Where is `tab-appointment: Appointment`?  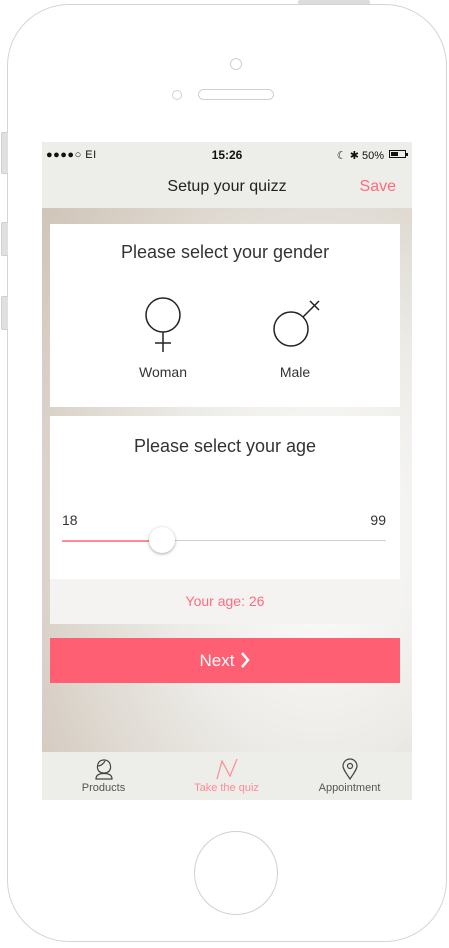 tab-appointment: Appointment is located at coordinates (349, 776).